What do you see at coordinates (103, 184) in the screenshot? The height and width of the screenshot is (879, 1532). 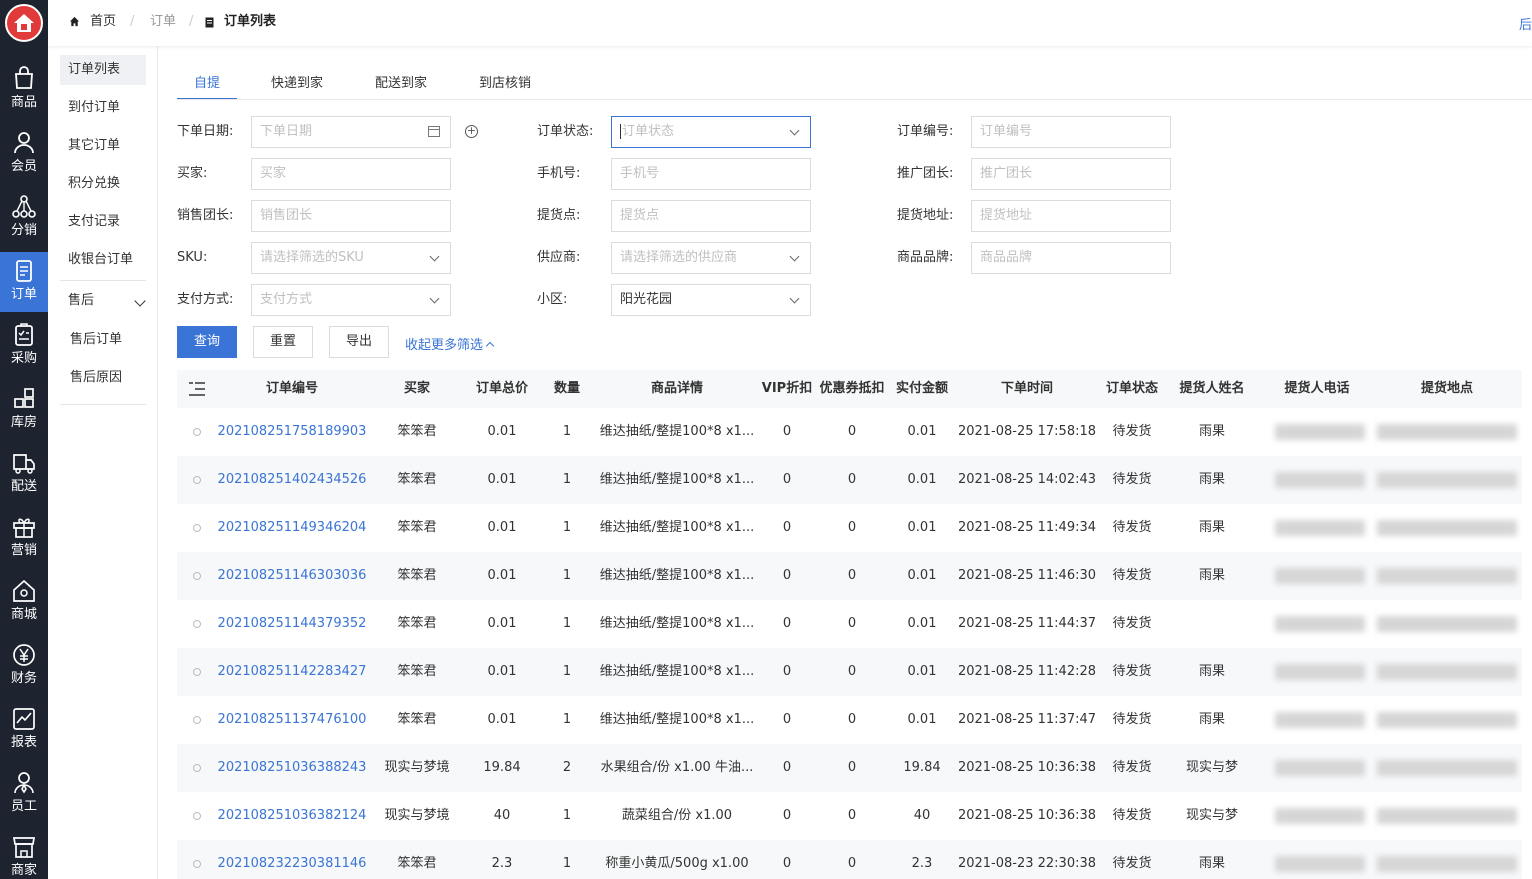 I see `submenu-item-points-exchange: 积分兑换` at bounding box center [103, 184].